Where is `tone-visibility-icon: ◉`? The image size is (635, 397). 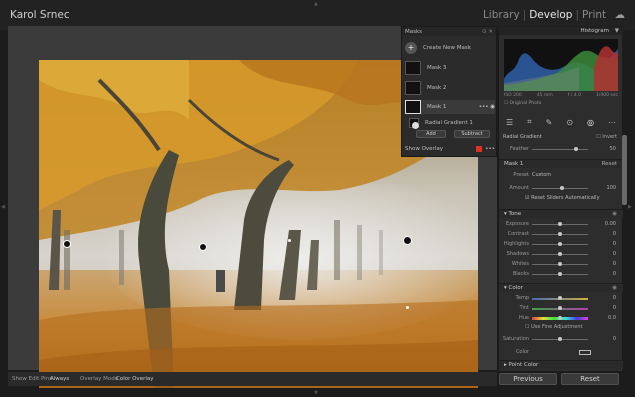 tone-visibility-icon: ◉ is located at coordinates (614, 214).